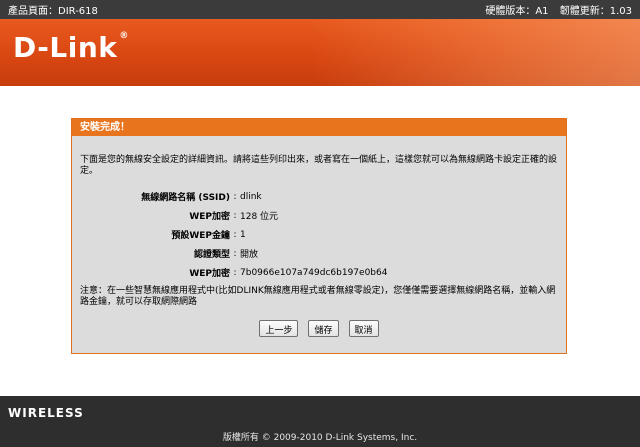  I want to click on dlink-logo: D-Link ®, so click(71, 47).